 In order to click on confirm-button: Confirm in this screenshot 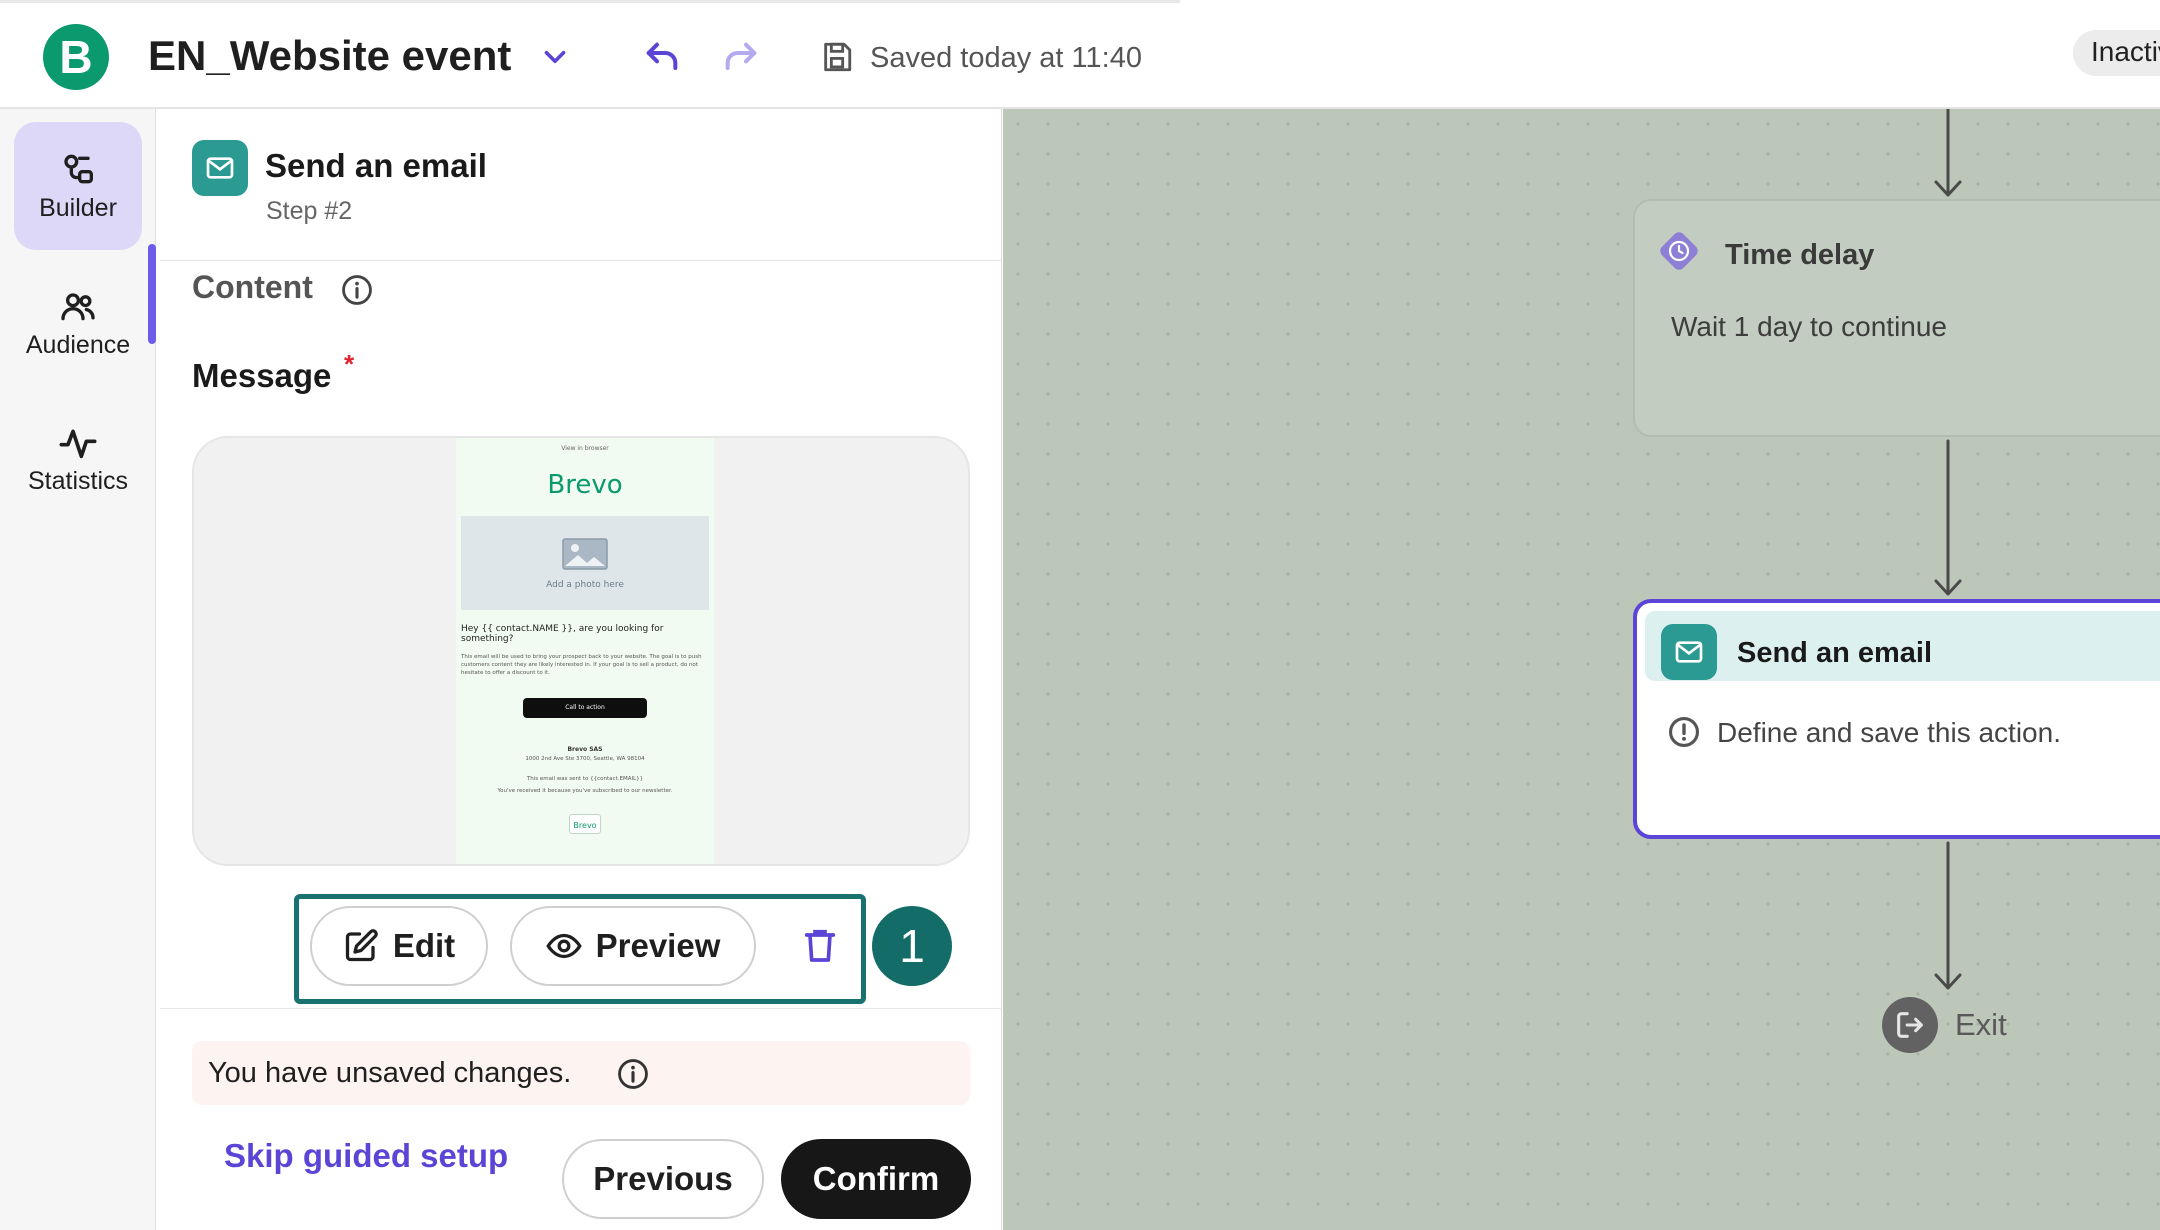, I will do `click(876, 1179)`.